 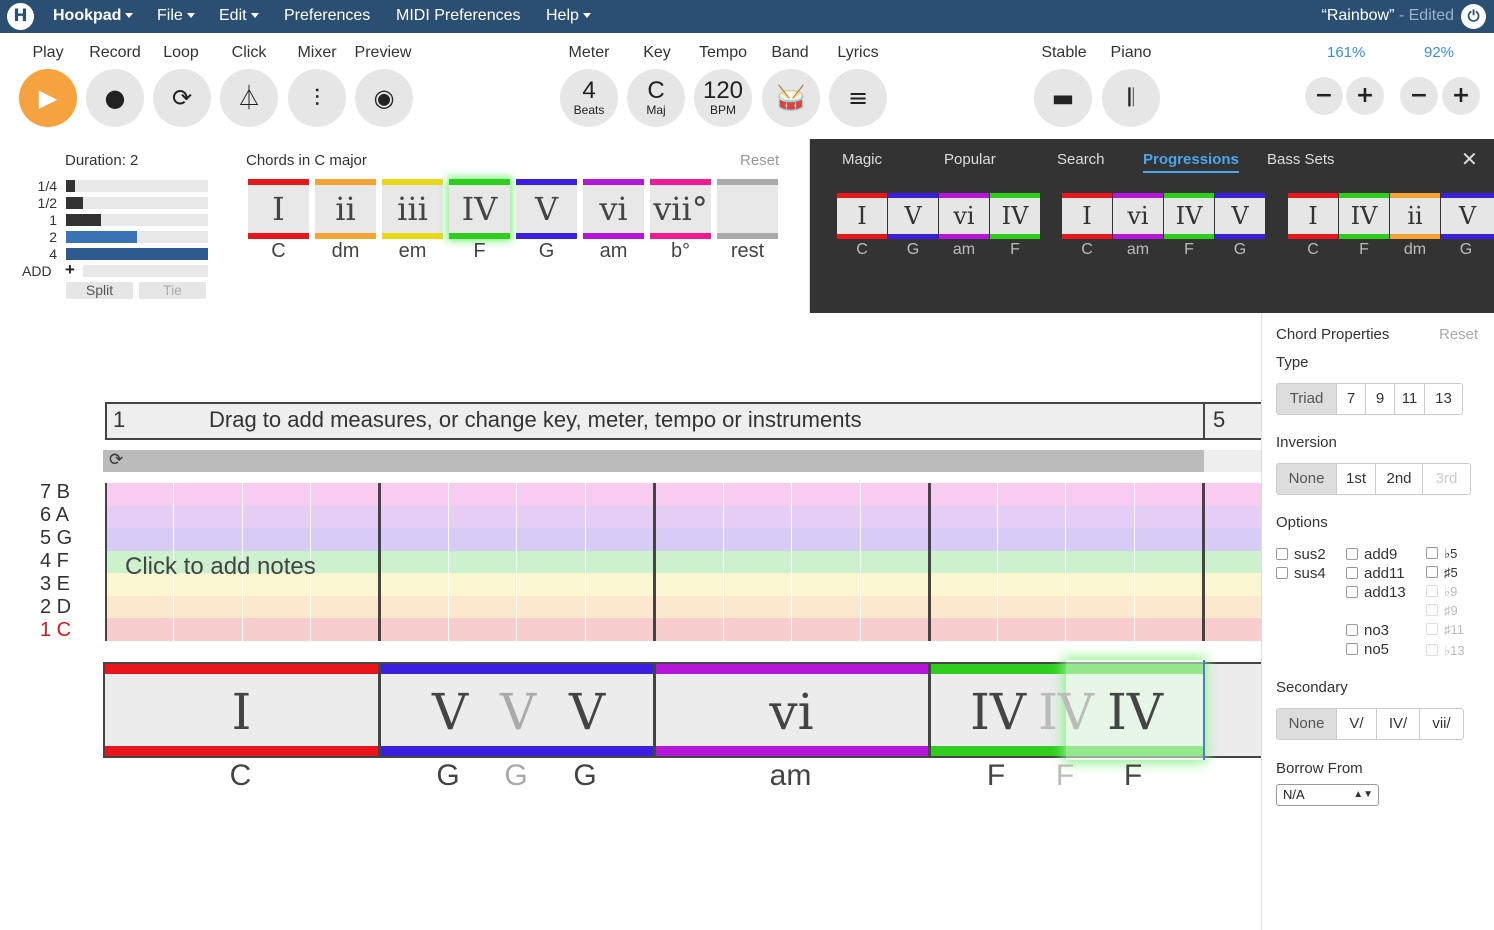 I want to click on option-flat9: ♭9, so click(x=1441, y=592).